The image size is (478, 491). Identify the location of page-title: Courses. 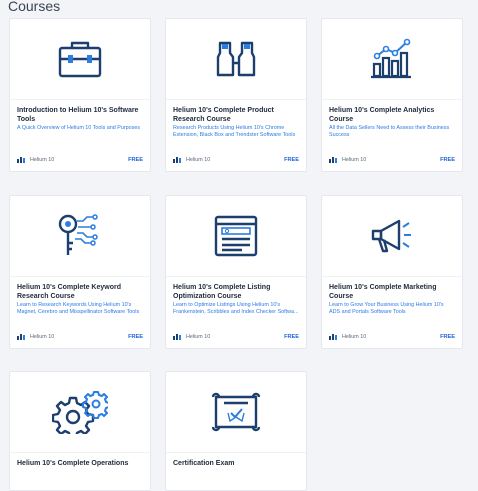
(34, 7).